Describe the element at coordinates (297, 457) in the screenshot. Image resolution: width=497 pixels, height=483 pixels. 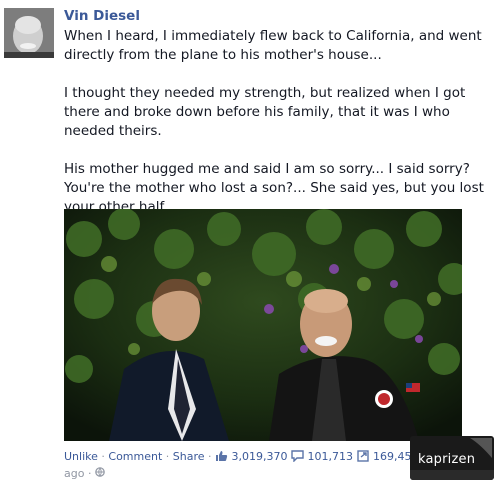
I see `comment-bubble-icon` at that location.